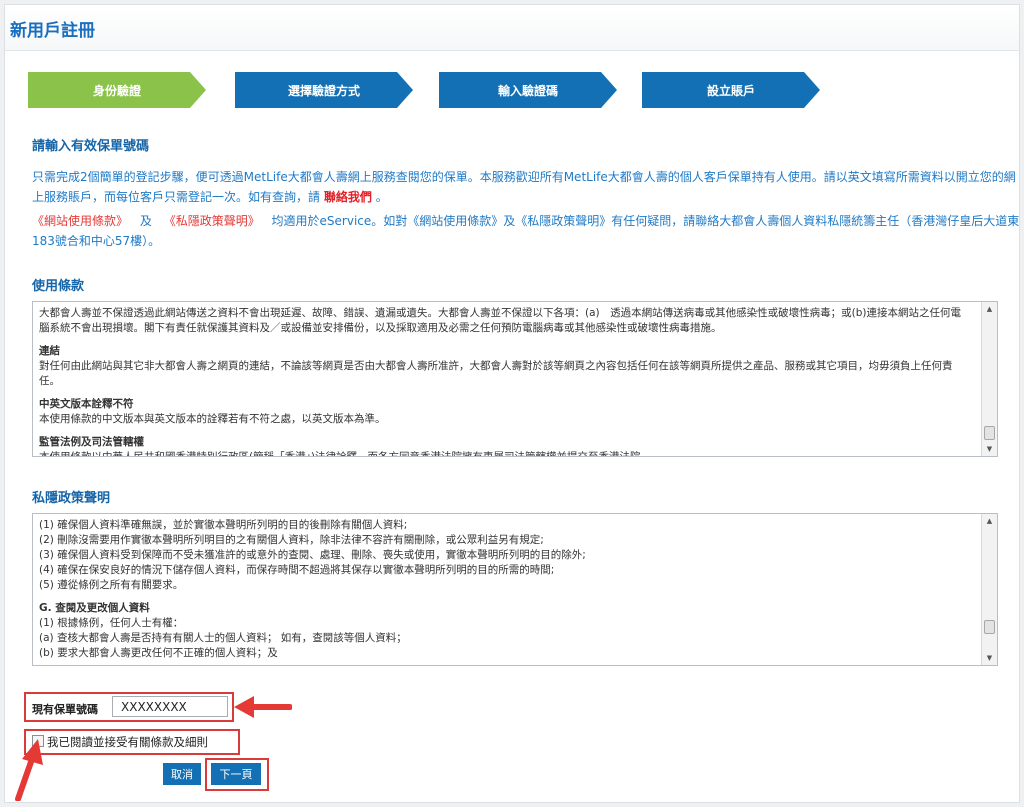 The image size is (1024, 807). Describe the element at coordinates (58, 286) in the screenshot. I see `terms-heading: 使用條款` at that location.